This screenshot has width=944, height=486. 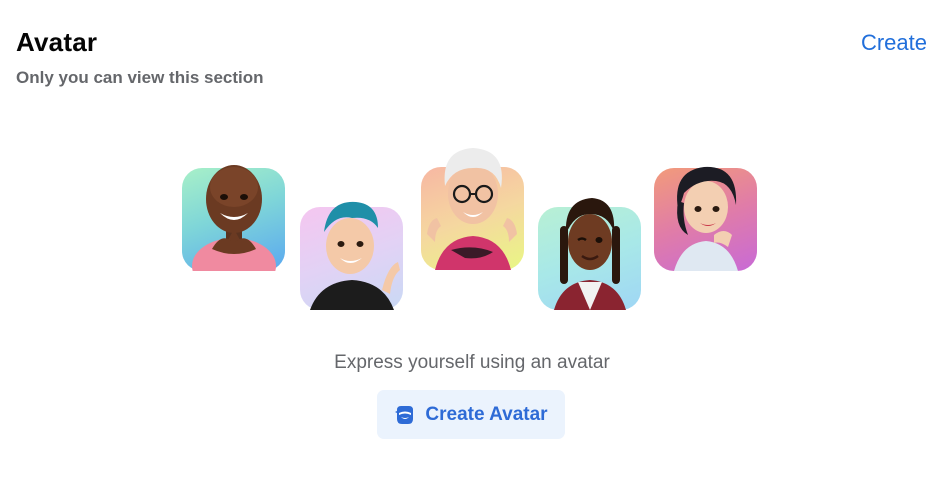 What do you see at coordinates (351, 255) in the screenshot?
I see `avatar-blue-hair-man-icon` at bounding box center [351, 255].